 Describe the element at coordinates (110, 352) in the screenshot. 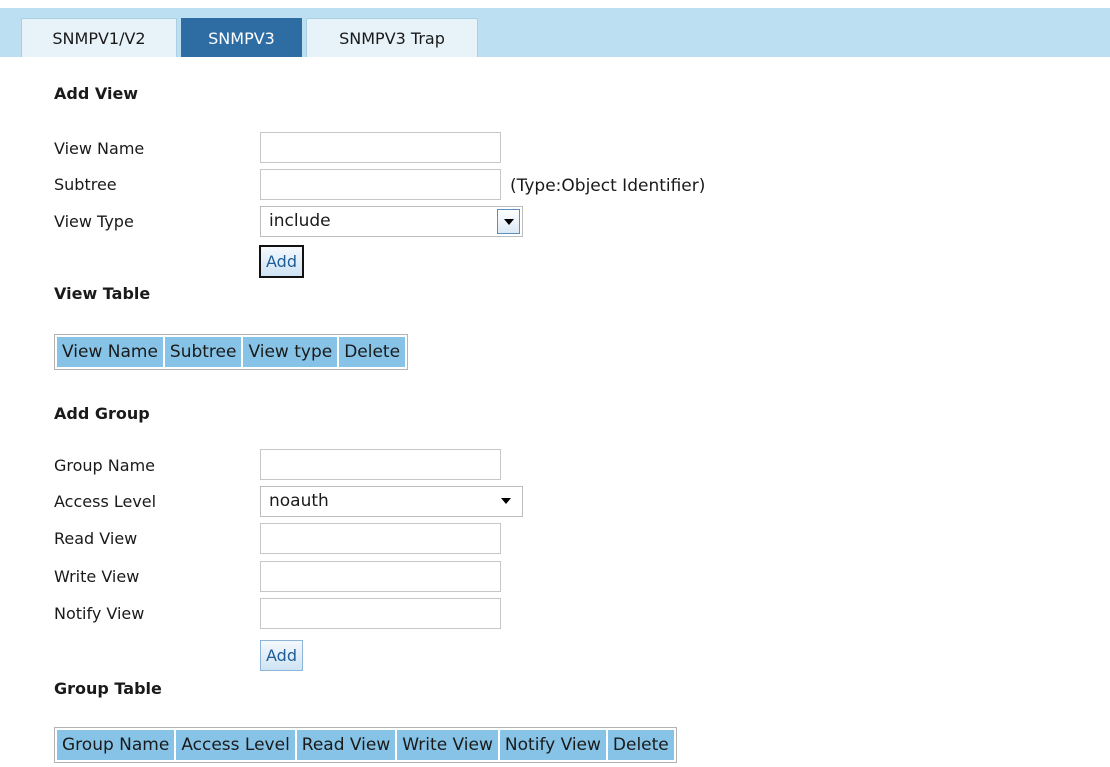

I see `view-table-col-view-name: View Name` at that location.